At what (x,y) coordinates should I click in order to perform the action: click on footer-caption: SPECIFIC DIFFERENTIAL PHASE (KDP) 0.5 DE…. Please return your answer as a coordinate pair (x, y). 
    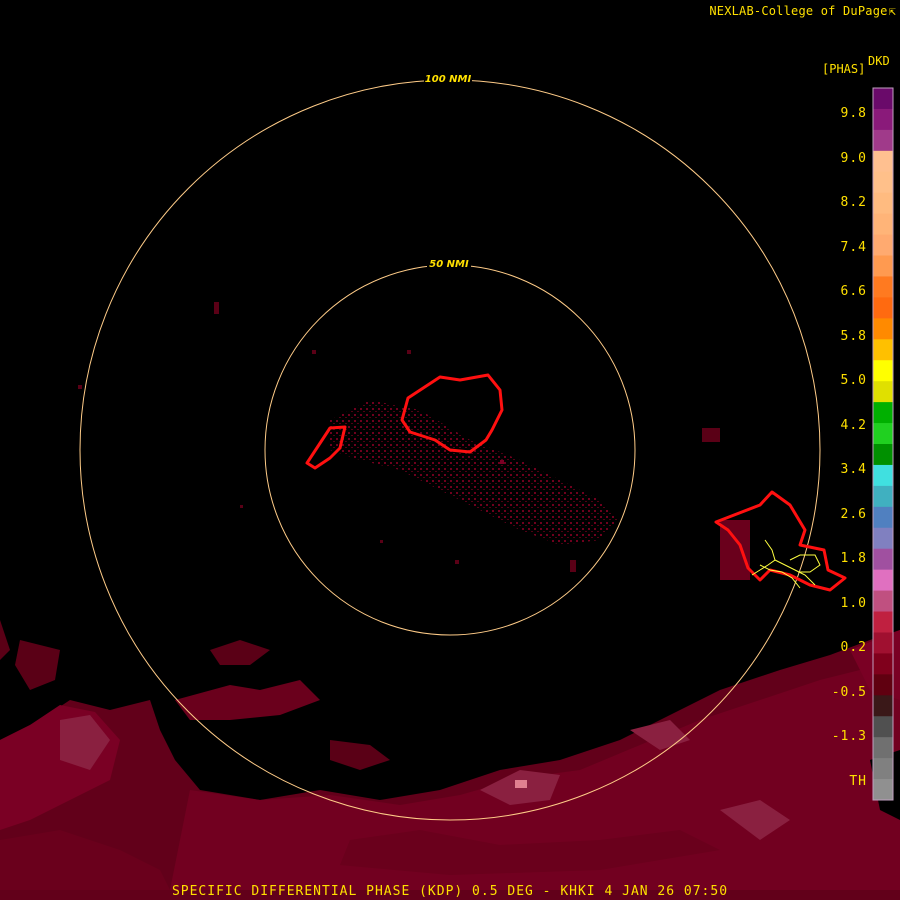
    Looking at the image, I should click on (450, 891).